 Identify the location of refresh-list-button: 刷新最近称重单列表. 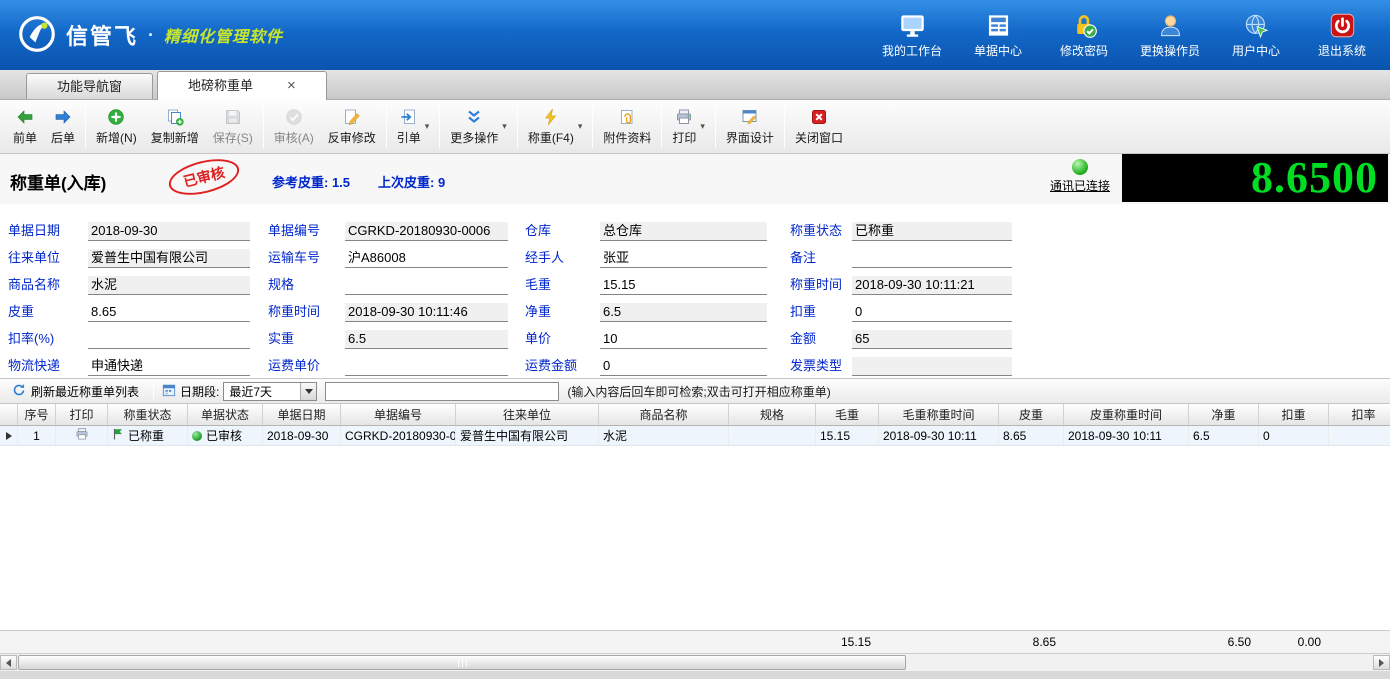
(75, 391).